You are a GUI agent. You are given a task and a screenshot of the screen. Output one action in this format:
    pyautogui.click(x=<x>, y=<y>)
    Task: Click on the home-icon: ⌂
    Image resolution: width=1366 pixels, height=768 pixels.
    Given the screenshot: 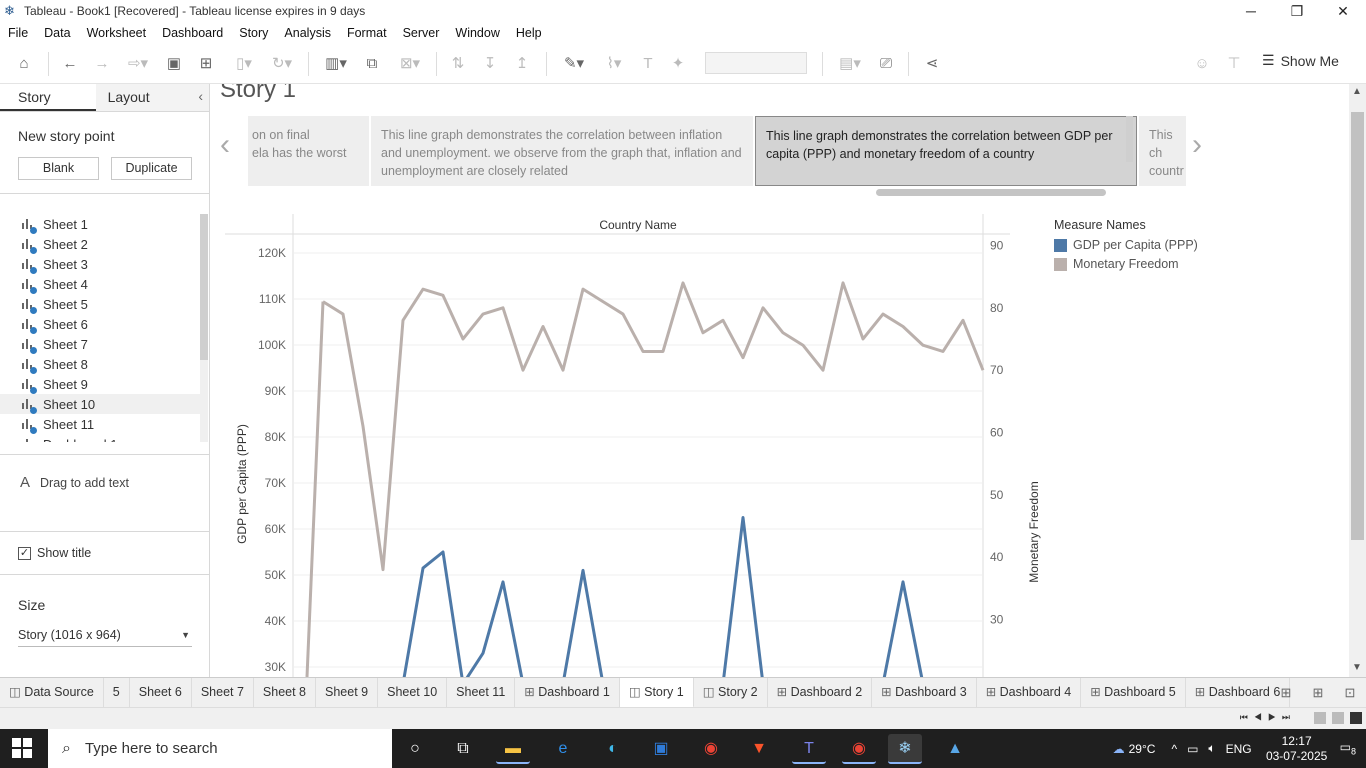 What is the action you would take?
    pyautogui.click(x=24, y=64)
    